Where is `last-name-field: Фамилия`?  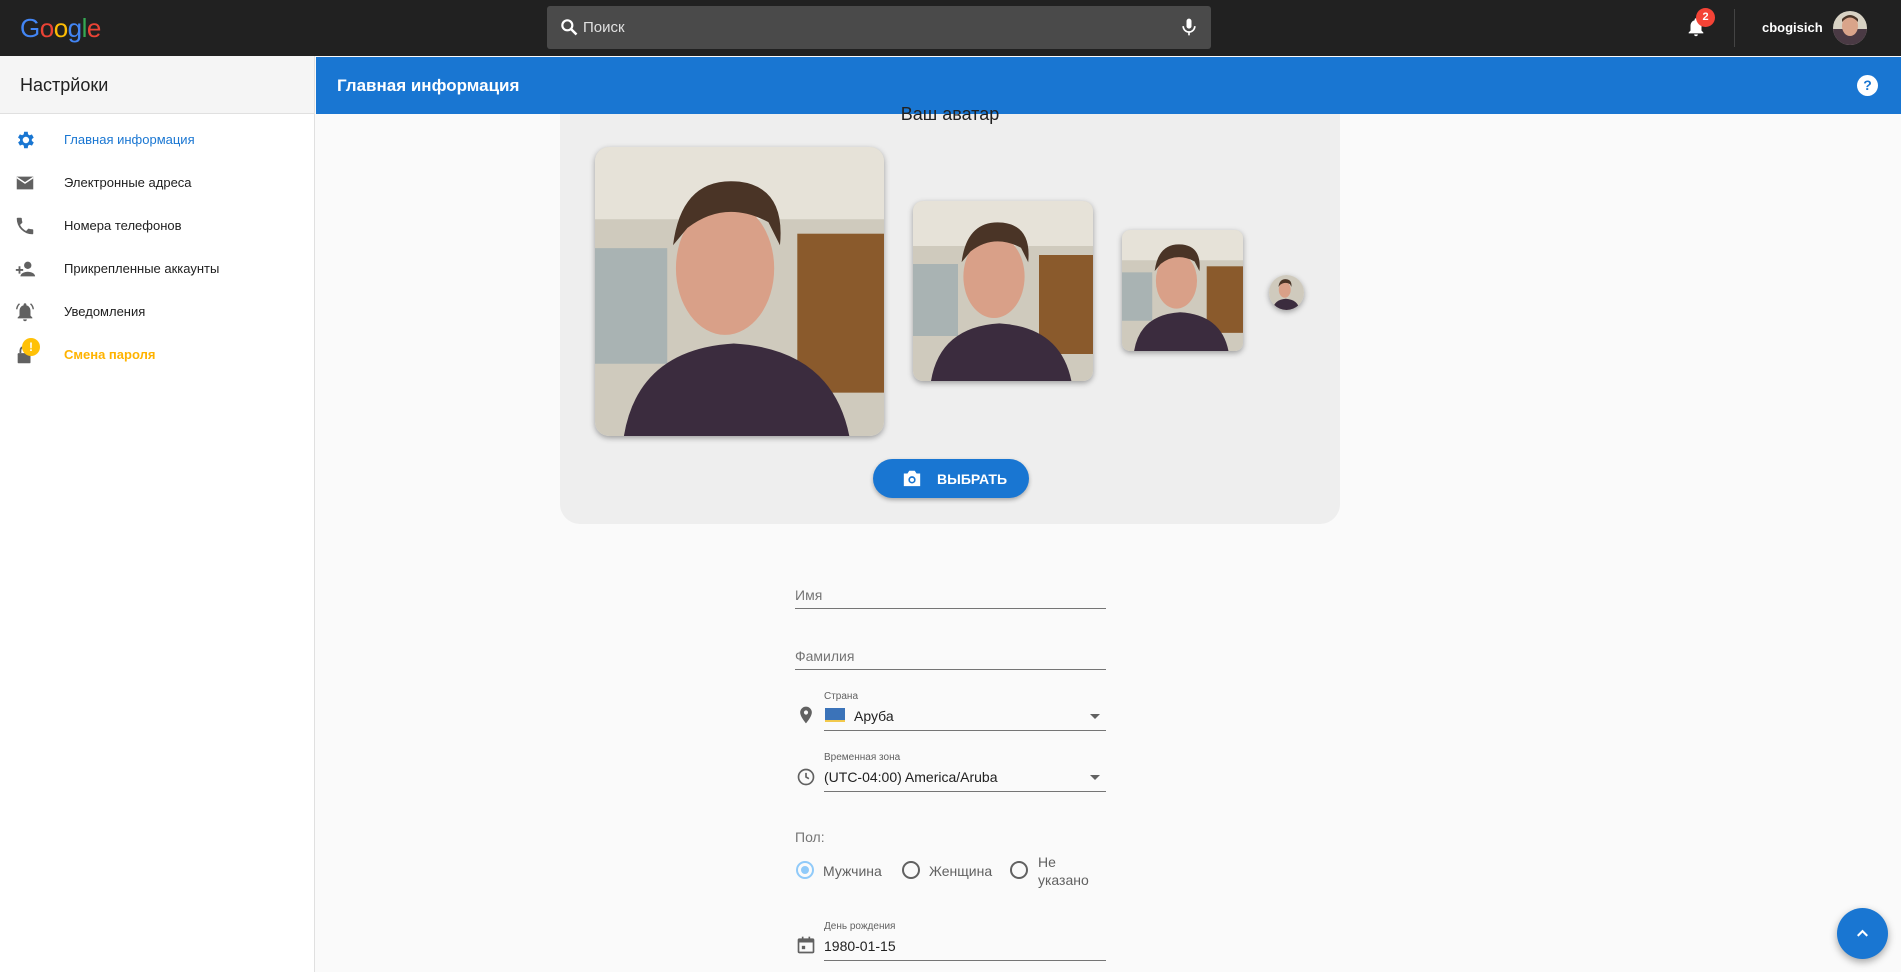
last-name-field: Фамилия is located at coordinates (950, 653).